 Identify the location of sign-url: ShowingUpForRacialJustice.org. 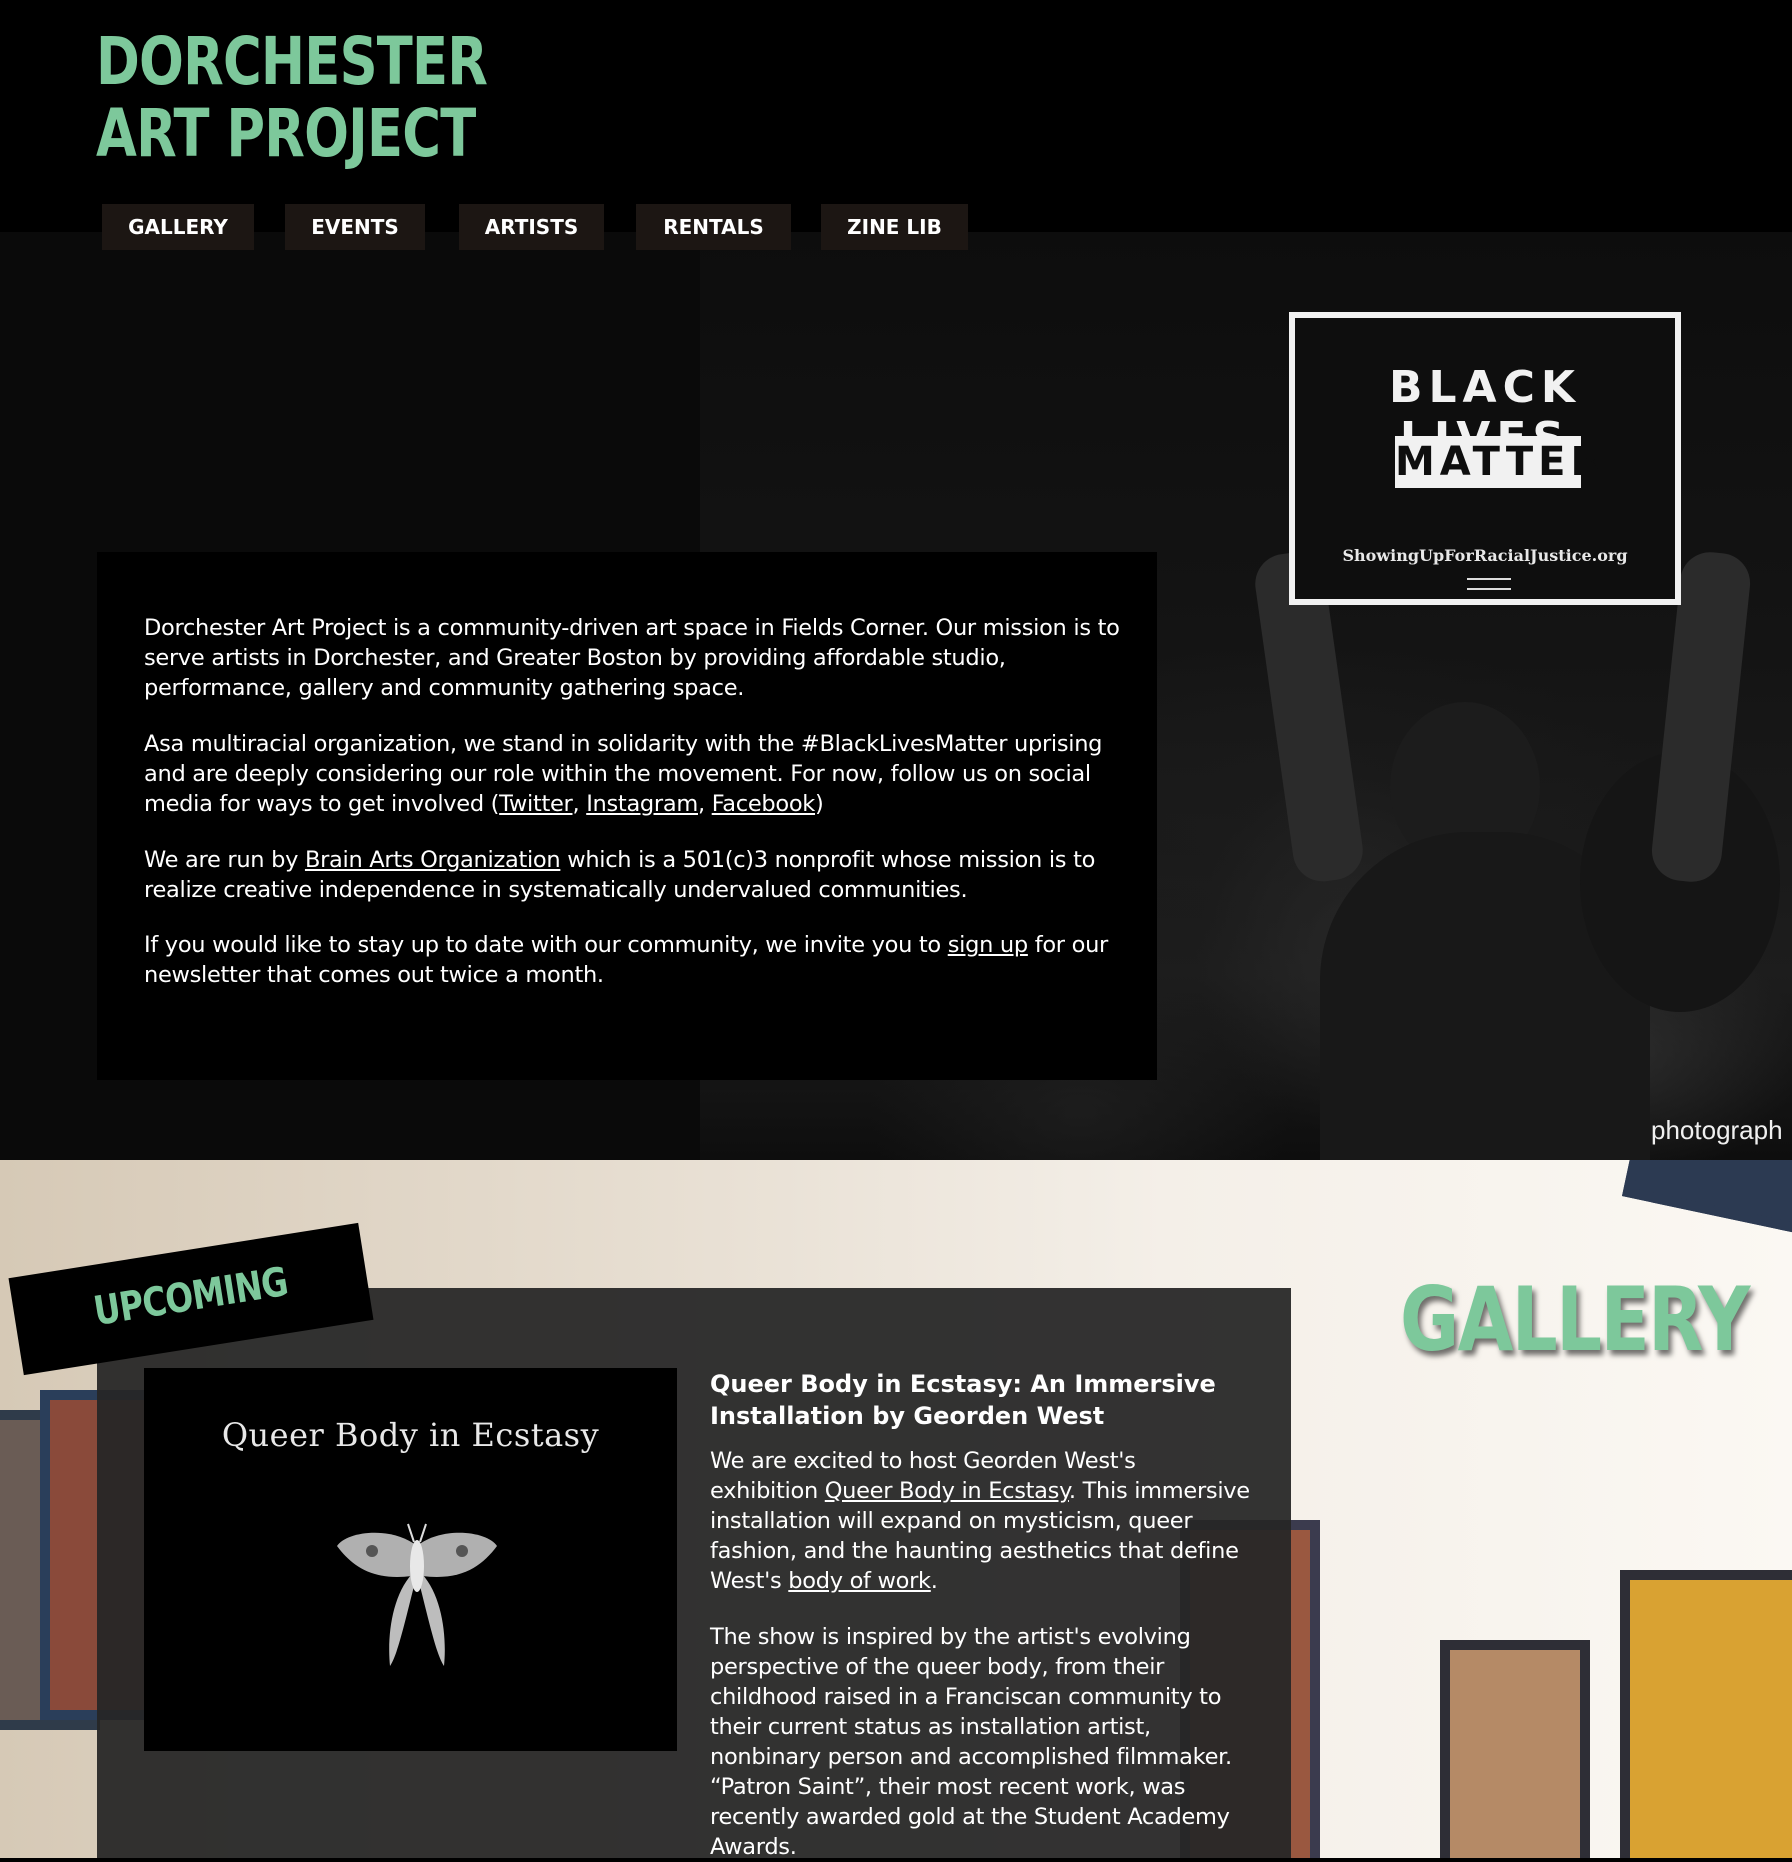
(1485, 555).